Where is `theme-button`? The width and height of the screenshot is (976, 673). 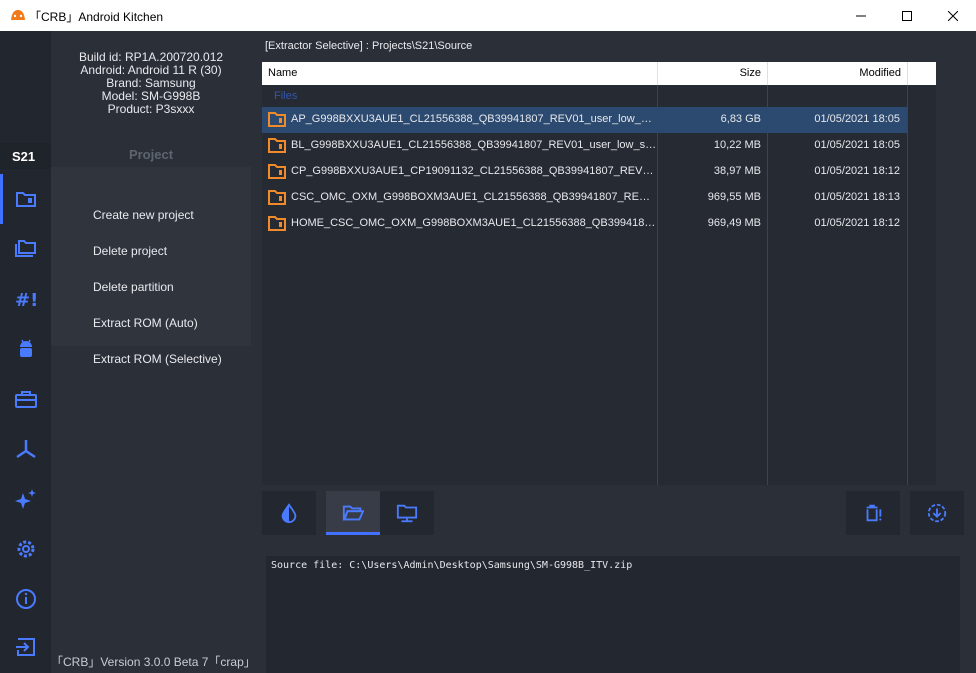 theme-button is located at coordinates (289, 513).